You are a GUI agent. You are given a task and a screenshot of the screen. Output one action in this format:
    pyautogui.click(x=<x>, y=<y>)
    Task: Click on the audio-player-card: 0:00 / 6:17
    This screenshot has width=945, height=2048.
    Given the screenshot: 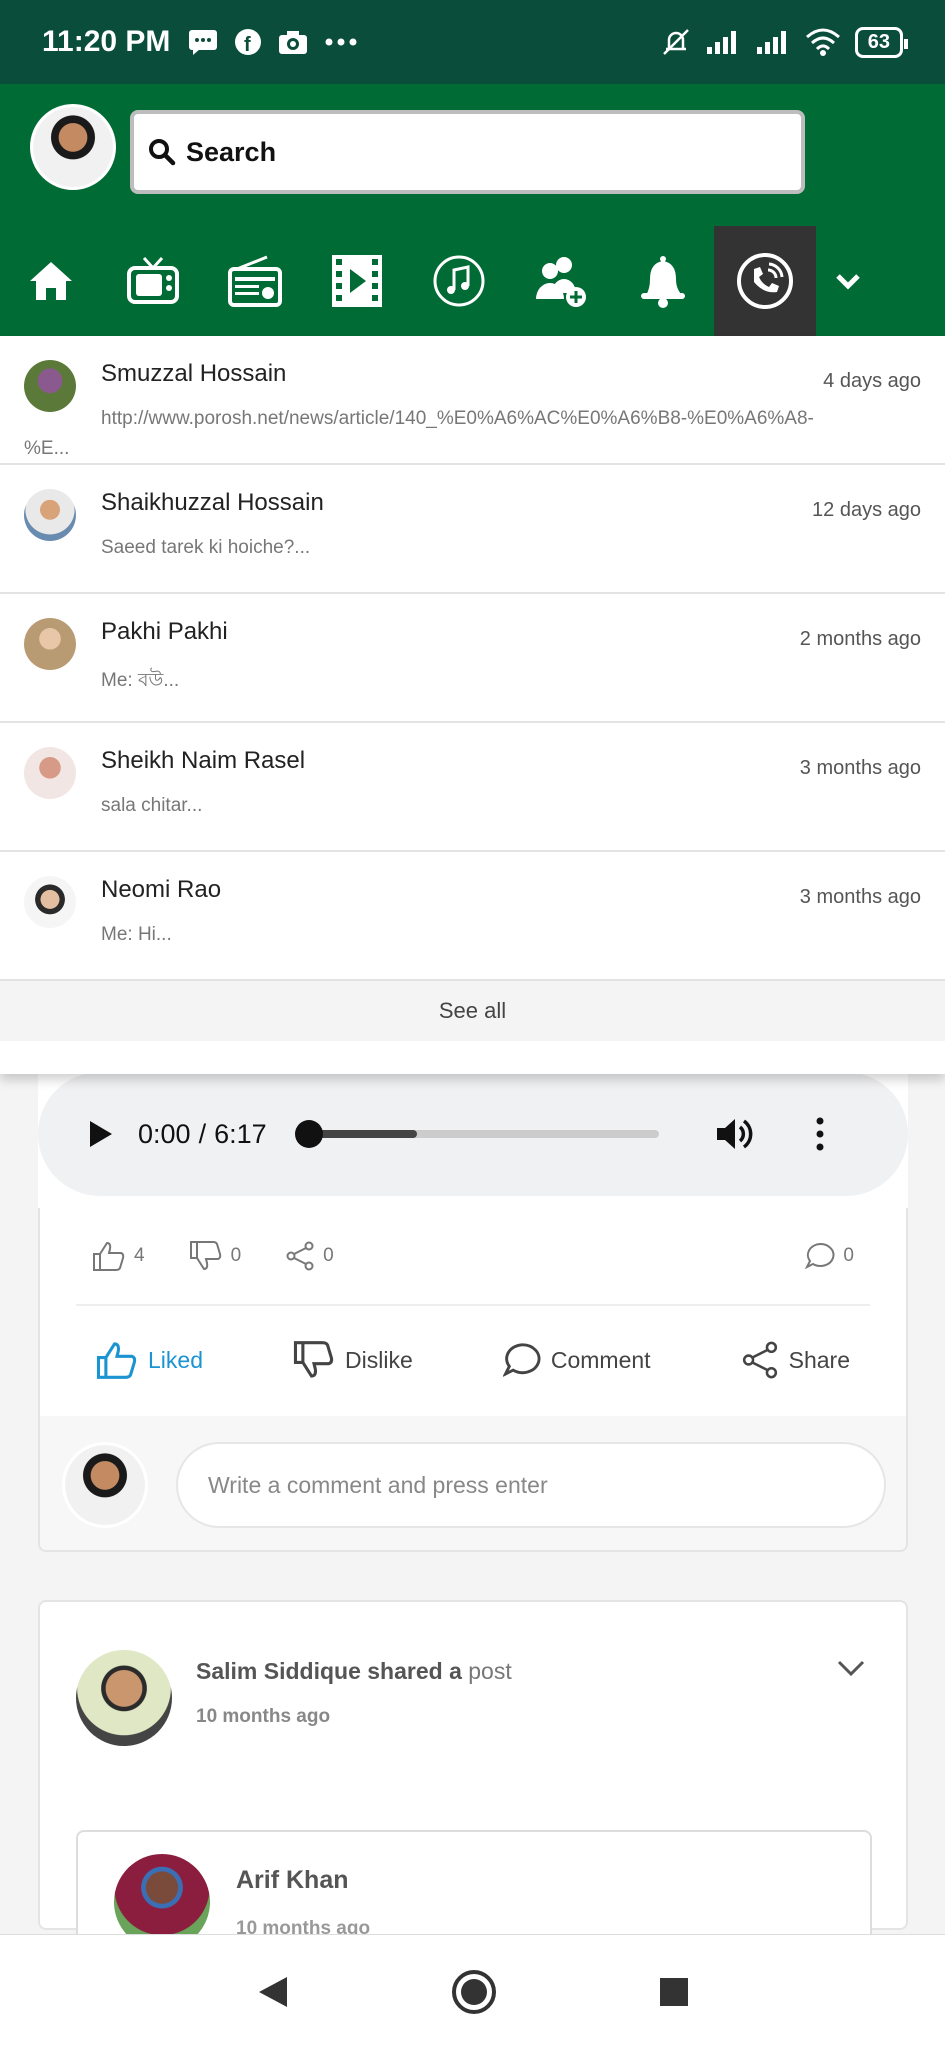 What is the action you would take?
    pyautogui.click(x=473, y=1140)
    